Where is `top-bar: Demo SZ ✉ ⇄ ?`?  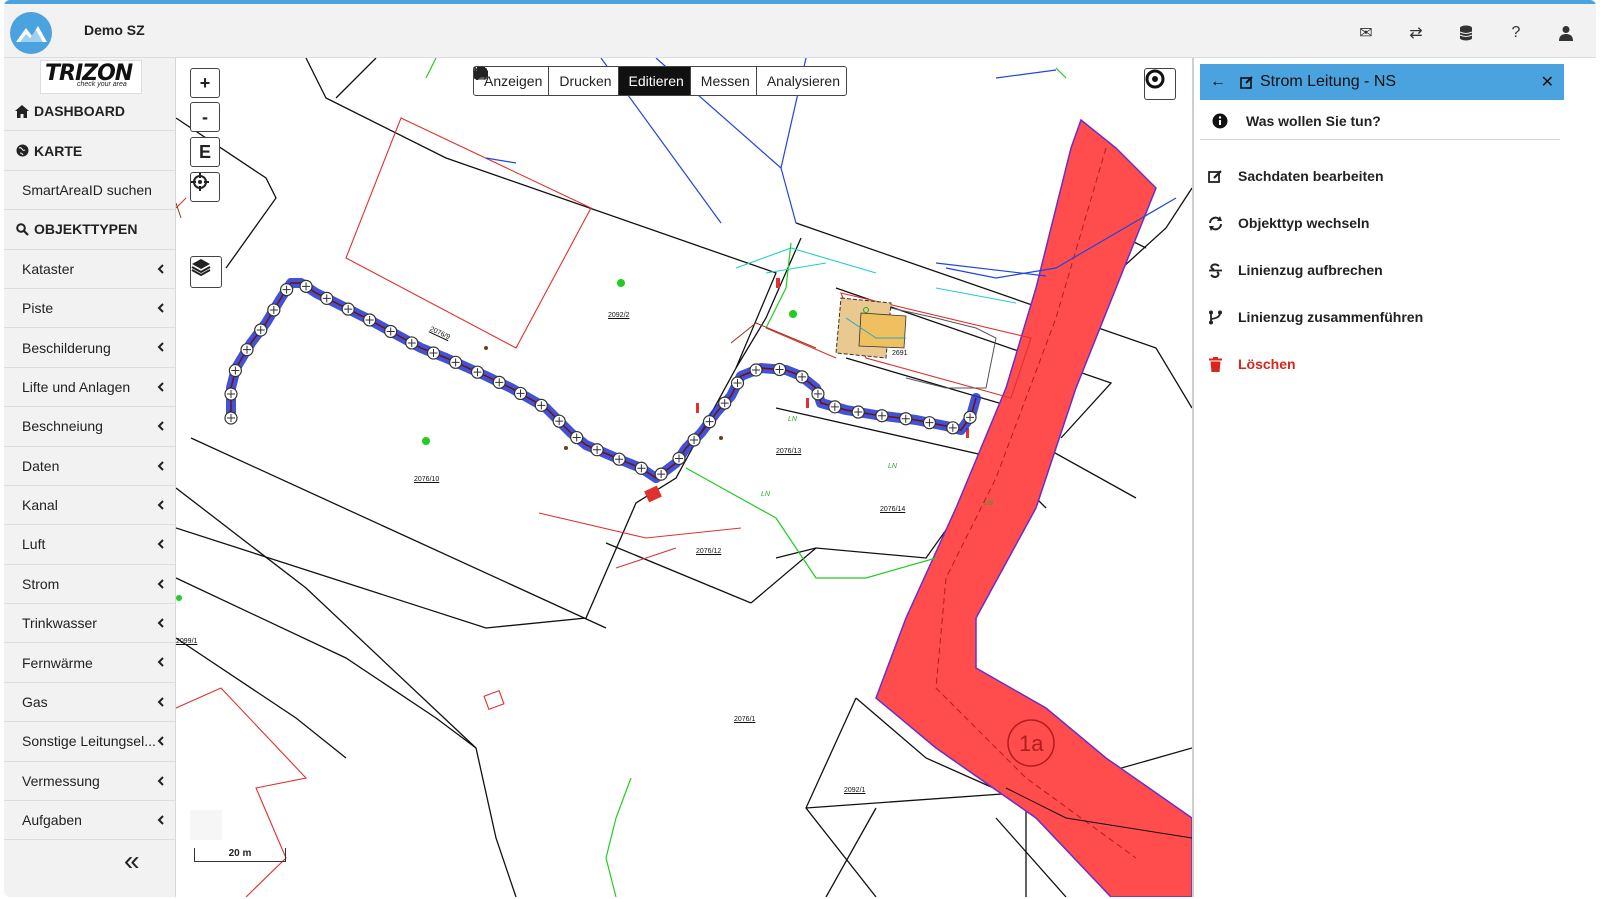 top-bar: Demo SZ ✉ ⇄ ? is located at coordinates (800, 29).